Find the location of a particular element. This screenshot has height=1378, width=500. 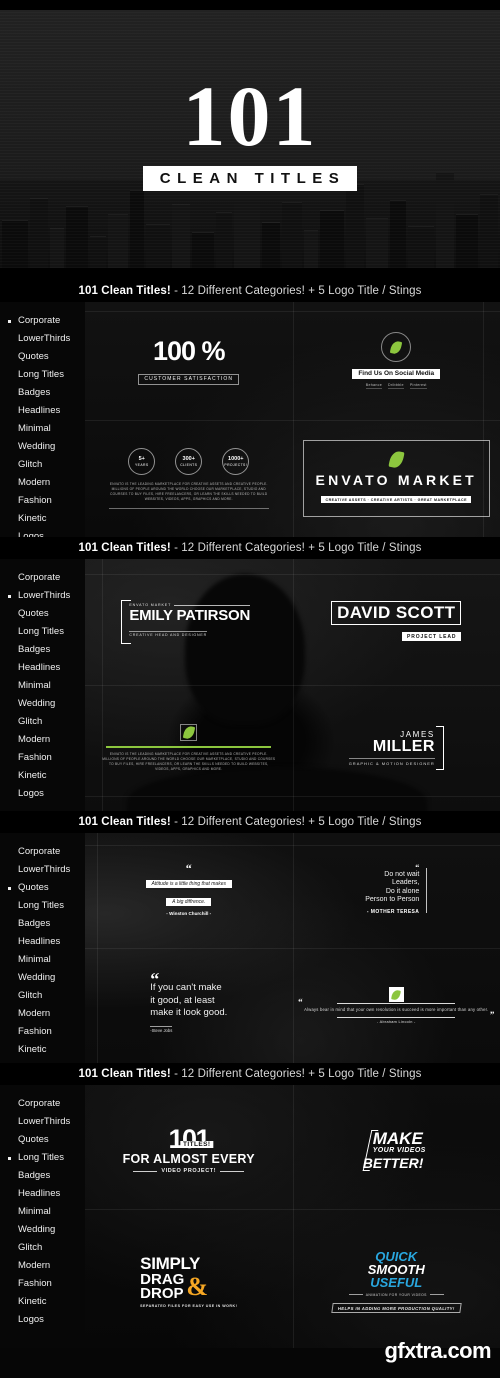

satisfaction-label: CUSTOMER SATISFACTION is located at coordinates (189, 379).